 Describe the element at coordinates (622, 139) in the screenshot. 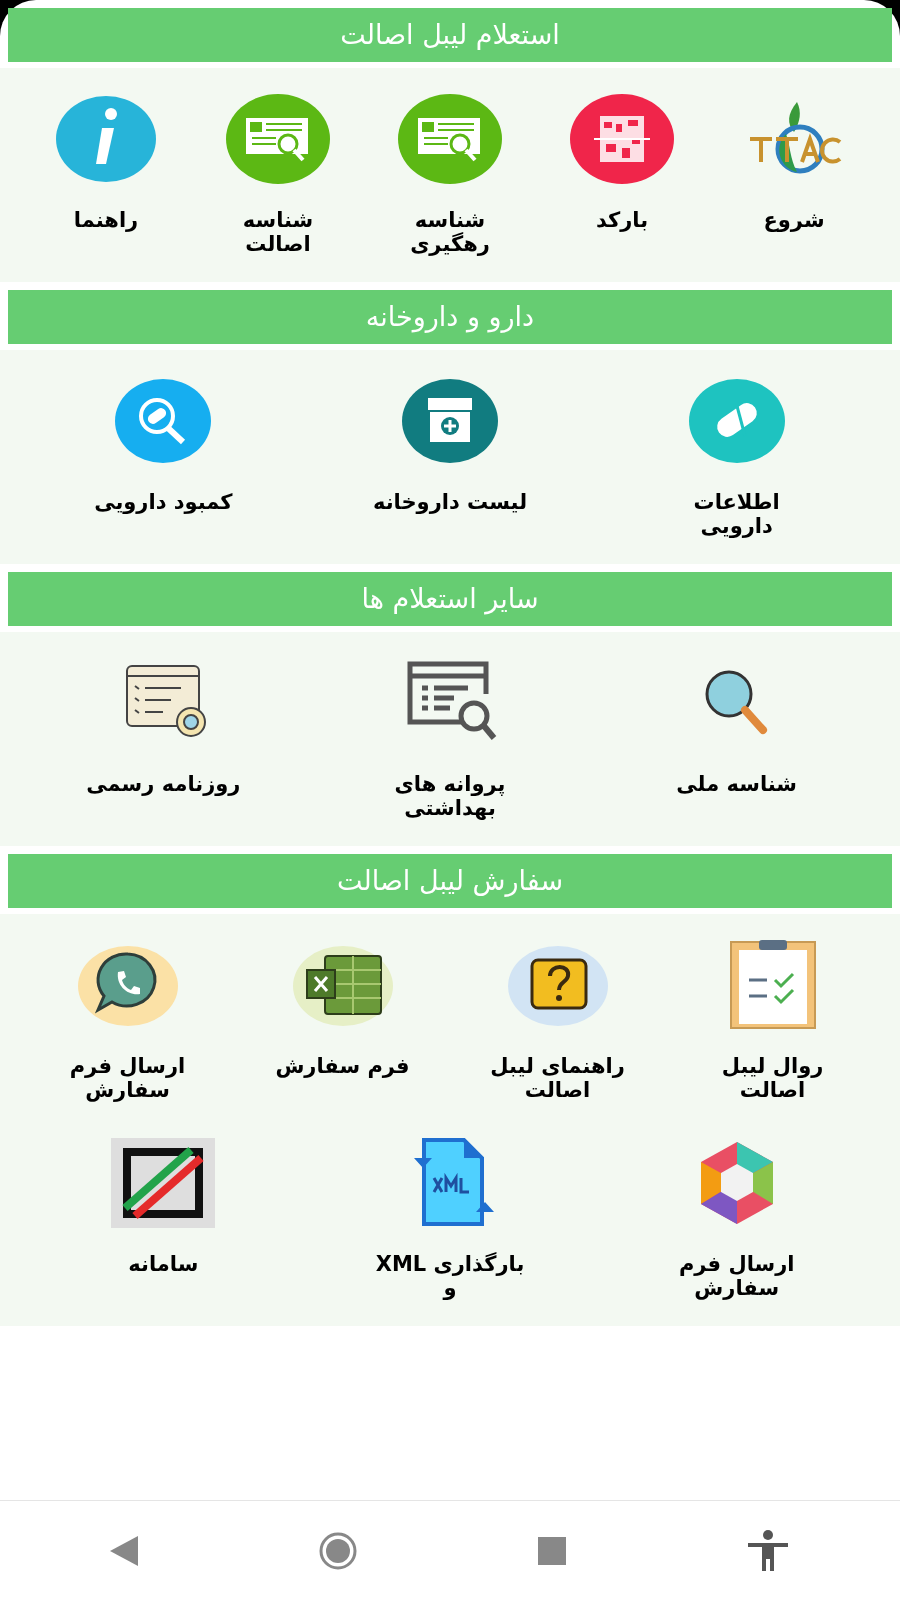

I see `barcode-icon` at that location.